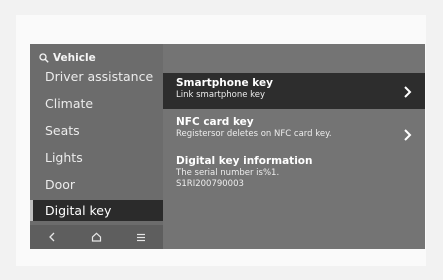 This screenshot has height=280, width=443. I want to click on sidebar-item-door: Door, so click(96, 184).